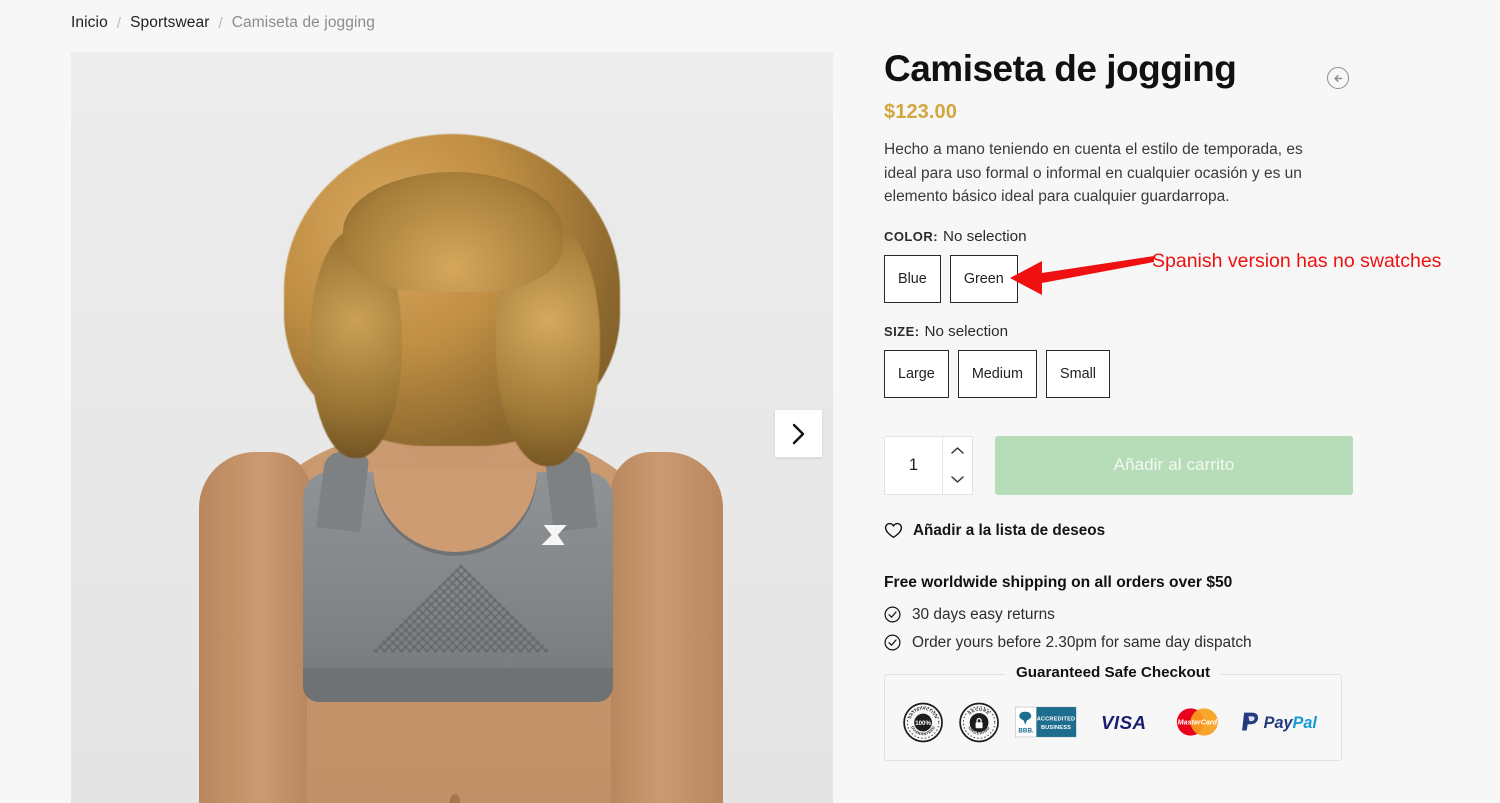  I want to click on previous-product-button, so click(1338, 78).